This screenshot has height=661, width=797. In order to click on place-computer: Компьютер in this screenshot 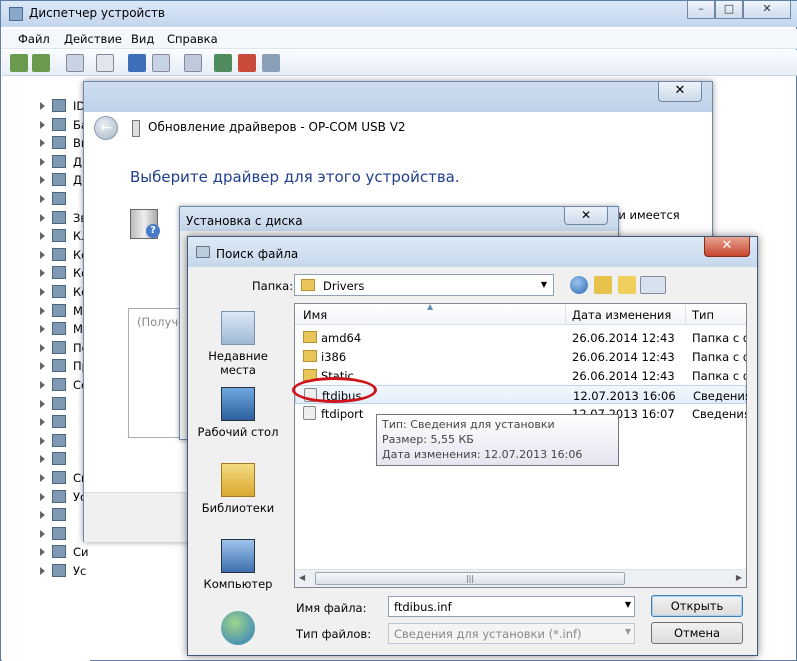, I will do `click(238, 565)`.